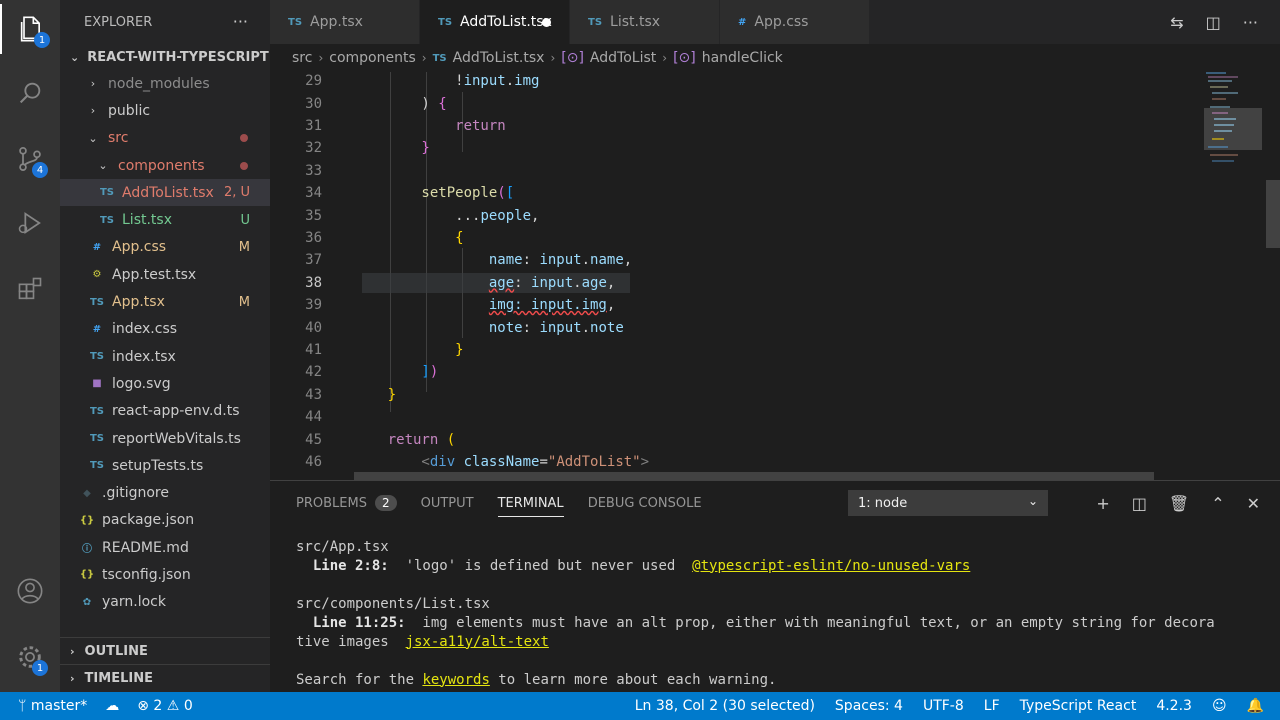 The height and width of the screenshot is (720, 1280). What do you see at coordinates (87, 602) in the screenshot?
I see `yarn-file-icon: ✿` at bounding box center [87, 602].